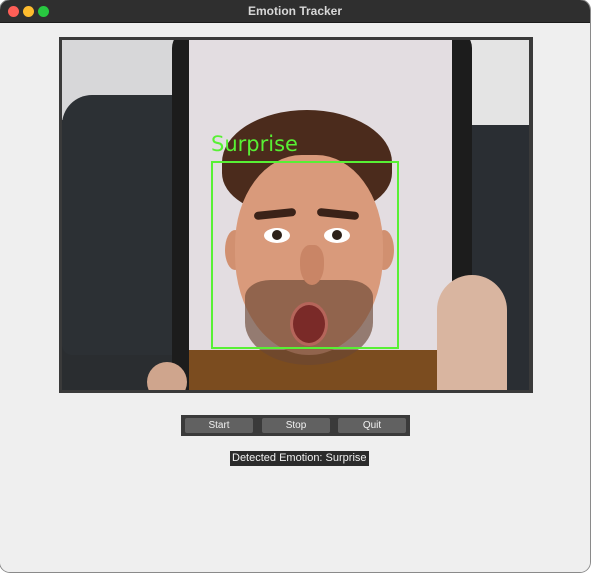  I want to click on quit-button: Quit, so click(372, 425).